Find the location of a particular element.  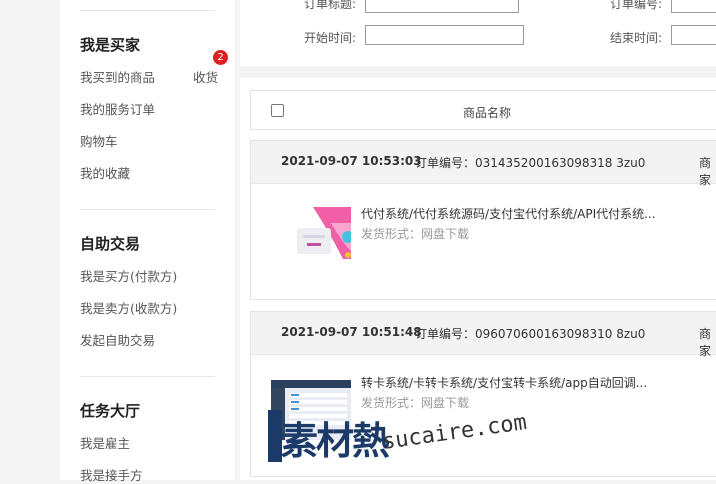

sidebar-item-taker: 我是接手方 is located at coordinates (111, 474).